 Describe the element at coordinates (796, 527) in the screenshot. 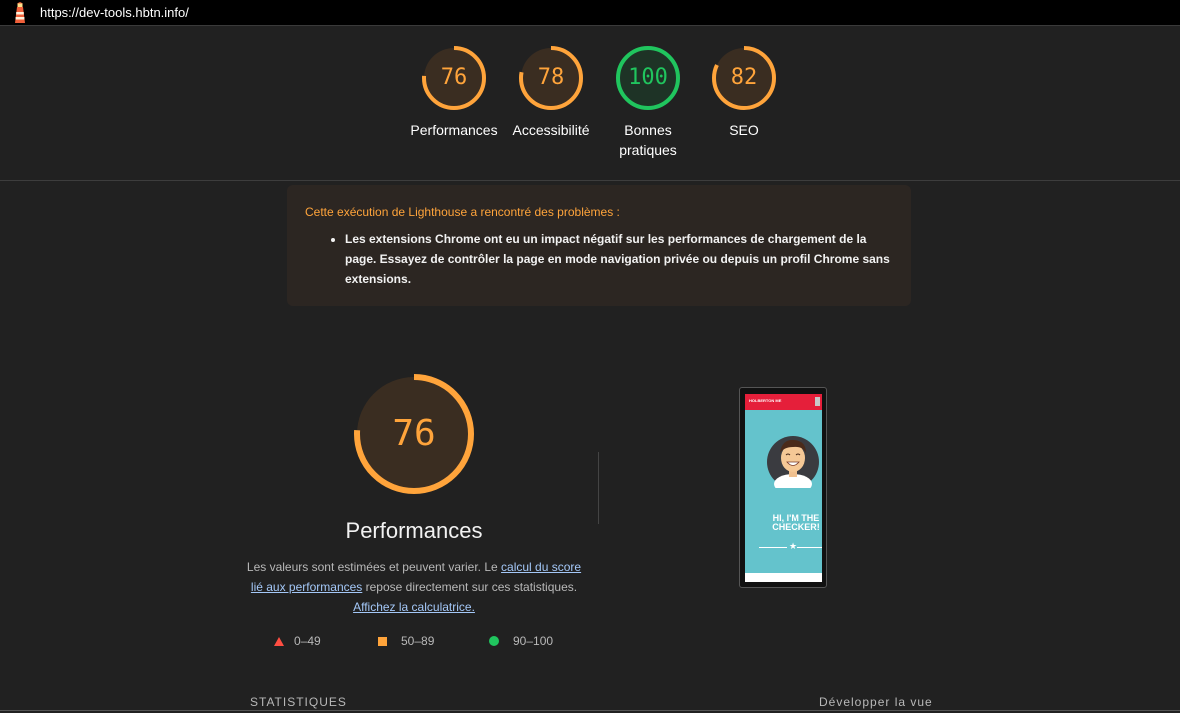

I see `hero-line-2: CHECKER!` at that location.